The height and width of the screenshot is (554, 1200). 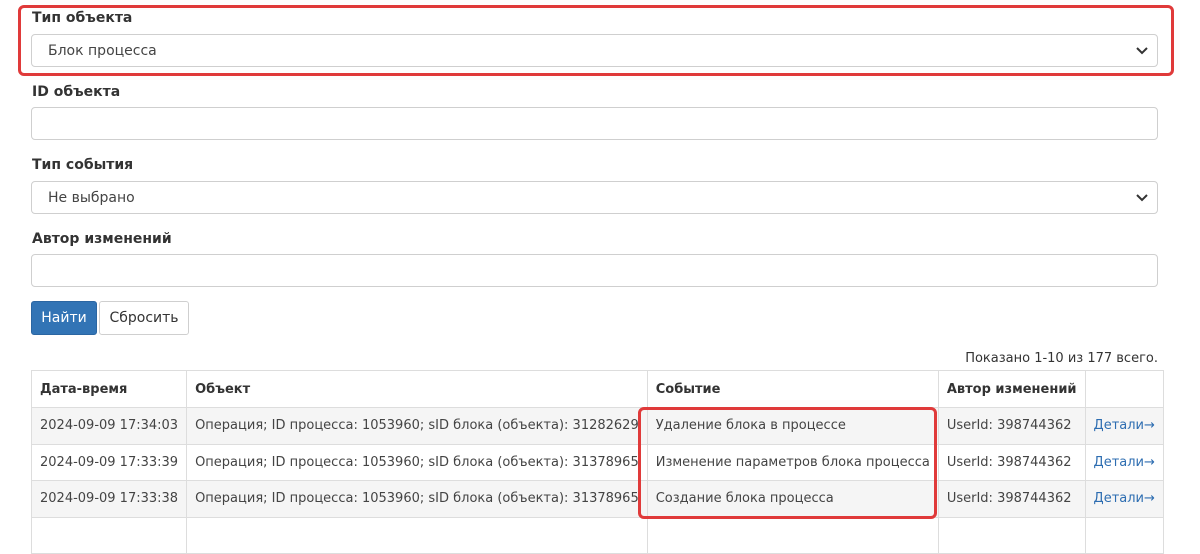 What do you see at coordinates (1124, 389) in the screenshot?
I see `column-header-actions` at bounding box center [1124, 389].